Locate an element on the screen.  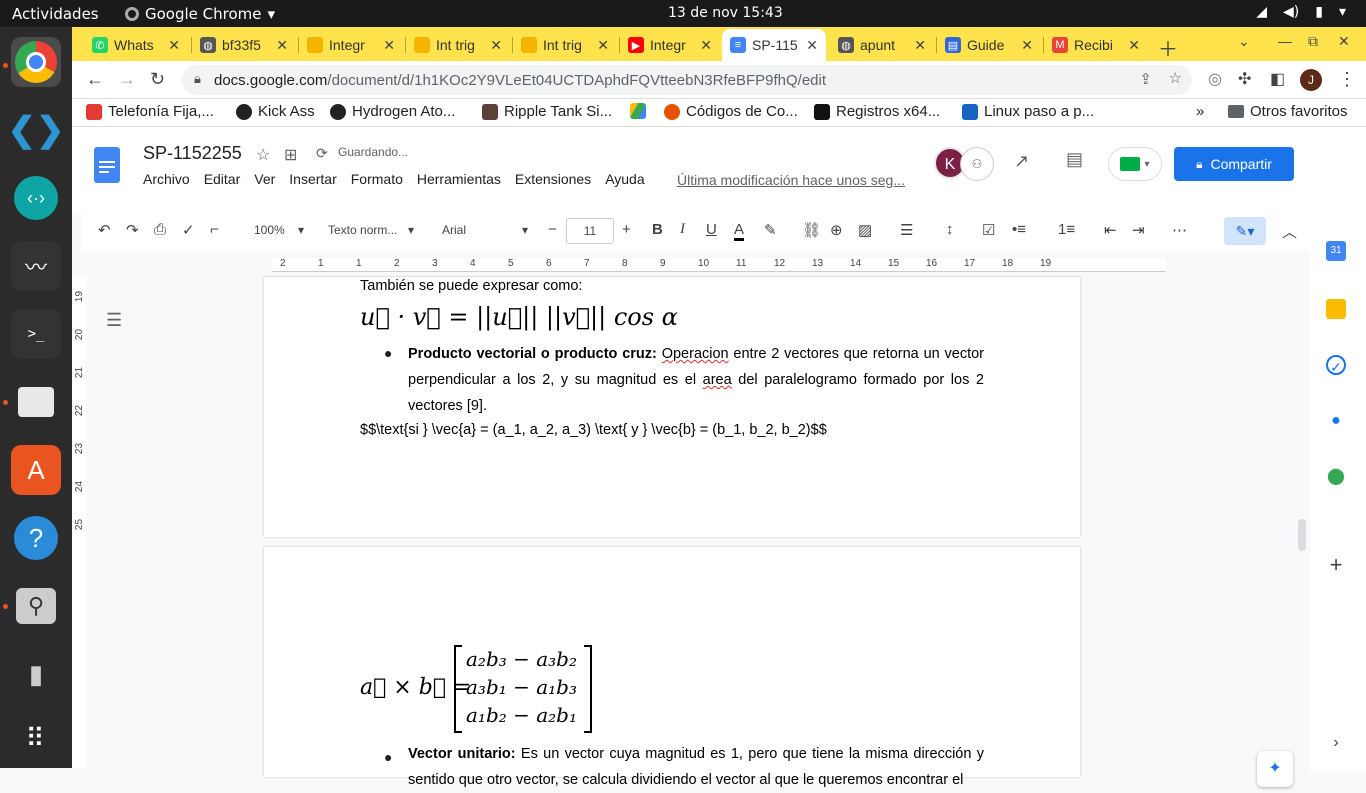
collaborator-chat-icon: ⚇ is located at coordinates (977, 164).